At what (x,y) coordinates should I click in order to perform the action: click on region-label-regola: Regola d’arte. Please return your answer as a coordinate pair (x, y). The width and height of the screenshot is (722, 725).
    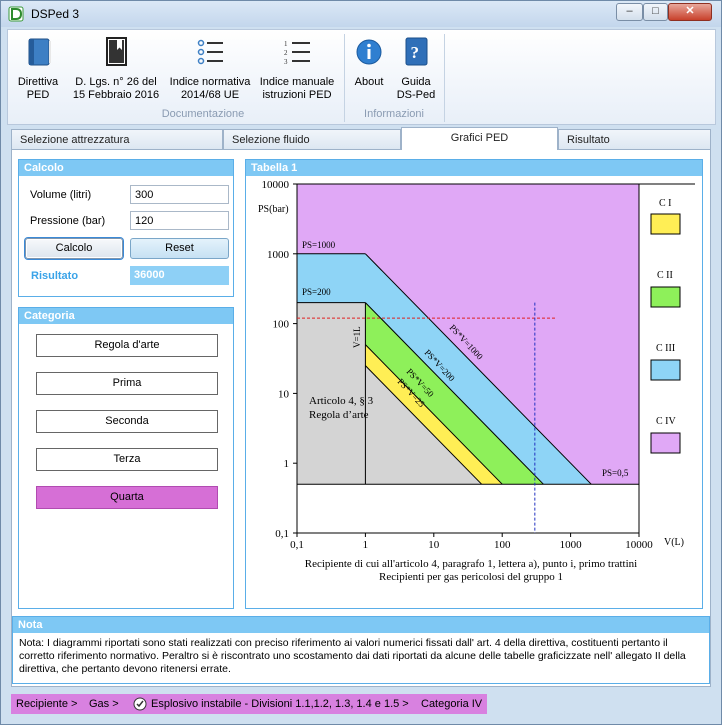
    Looking at the image, I should click on (339, 415).